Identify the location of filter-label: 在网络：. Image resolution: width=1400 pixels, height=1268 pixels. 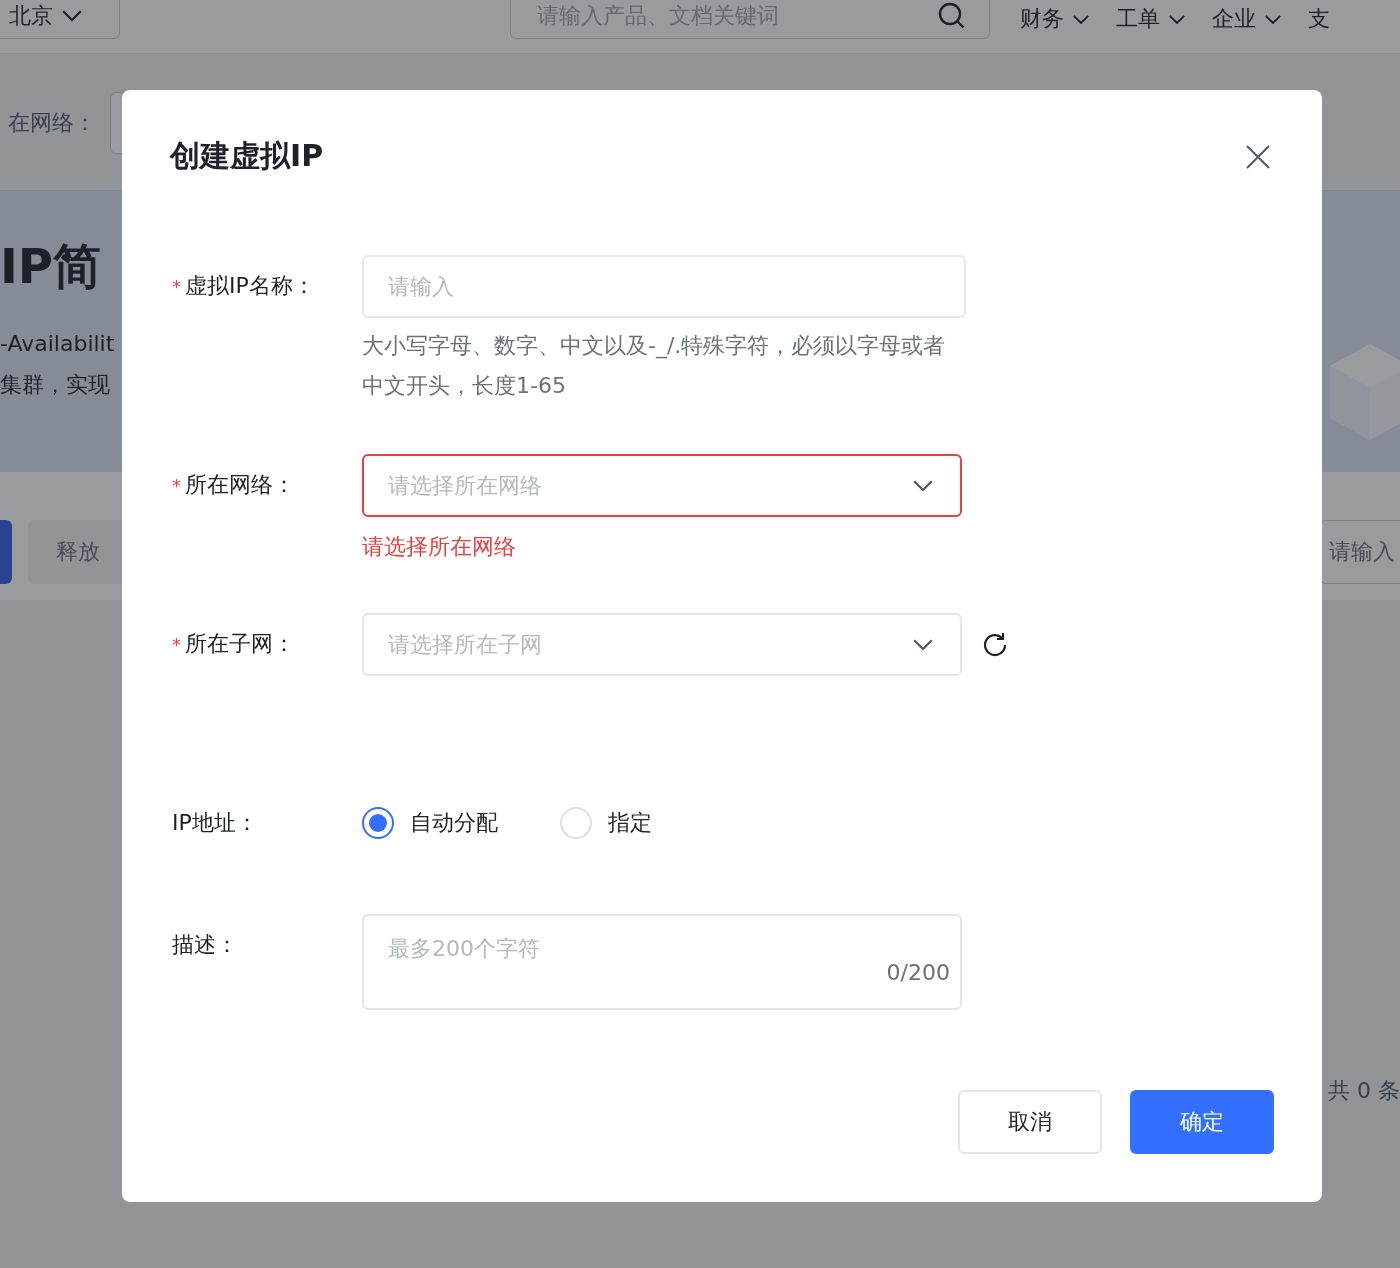
(52, 123).